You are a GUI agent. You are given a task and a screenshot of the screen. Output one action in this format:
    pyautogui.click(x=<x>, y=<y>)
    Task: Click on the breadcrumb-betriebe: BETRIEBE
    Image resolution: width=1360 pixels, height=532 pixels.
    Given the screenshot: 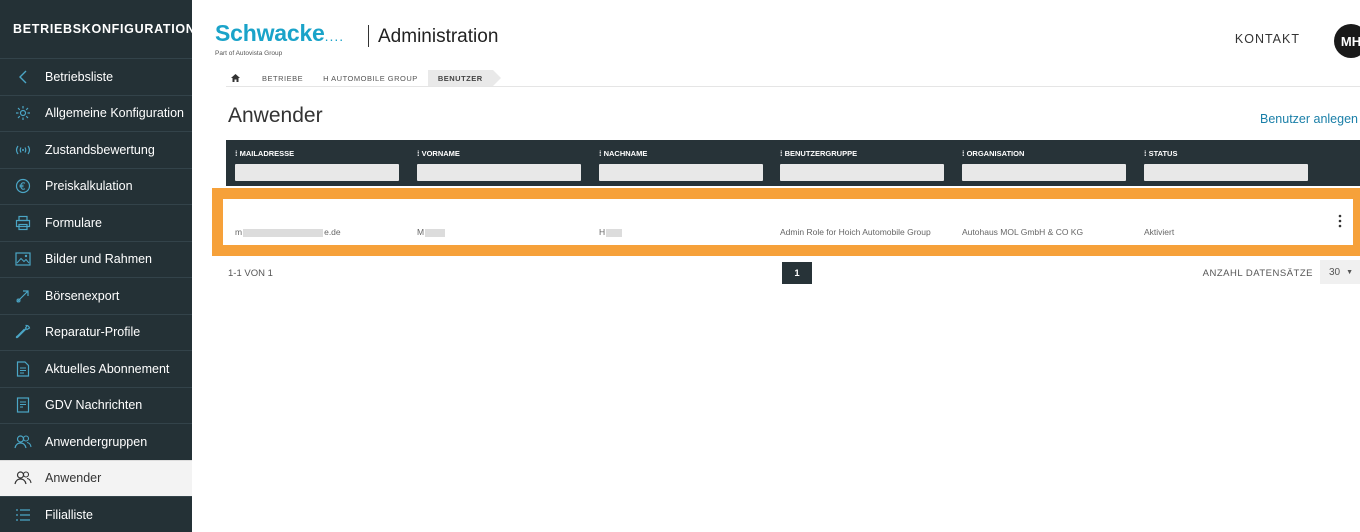 What is the action you would take?
    pyautogui.click(x=282, y=78)
    